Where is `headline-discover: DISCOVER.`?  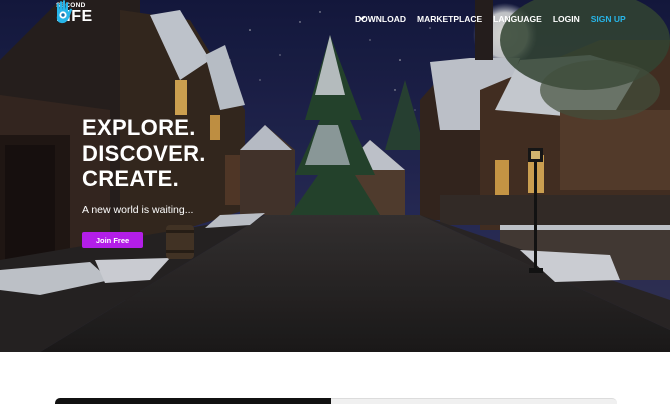
headline-discover: DISCOVER. is located at coordinates (144, 153).